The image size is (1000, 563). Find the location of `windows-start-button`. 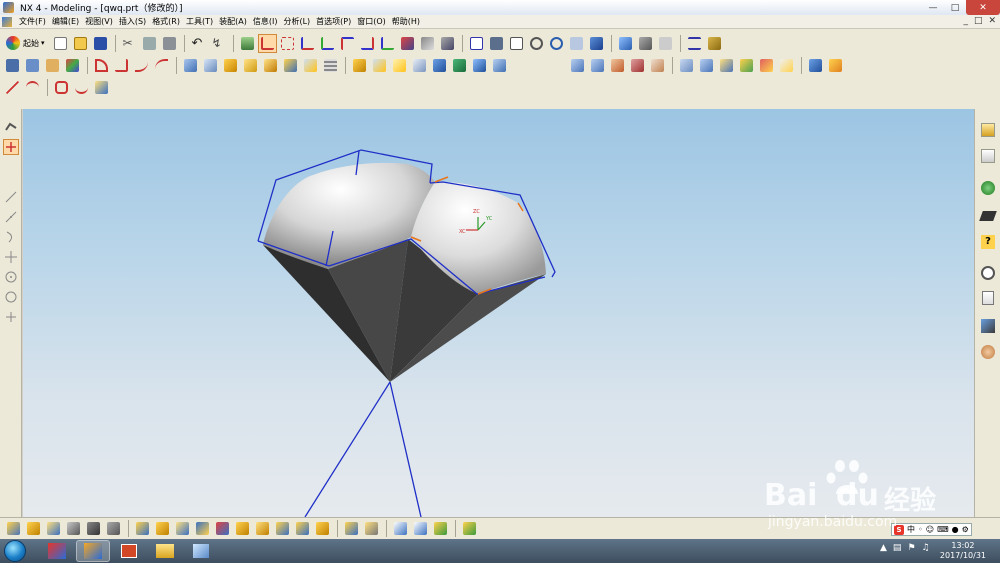

windows-start-button is located at coordinates (15, 551).